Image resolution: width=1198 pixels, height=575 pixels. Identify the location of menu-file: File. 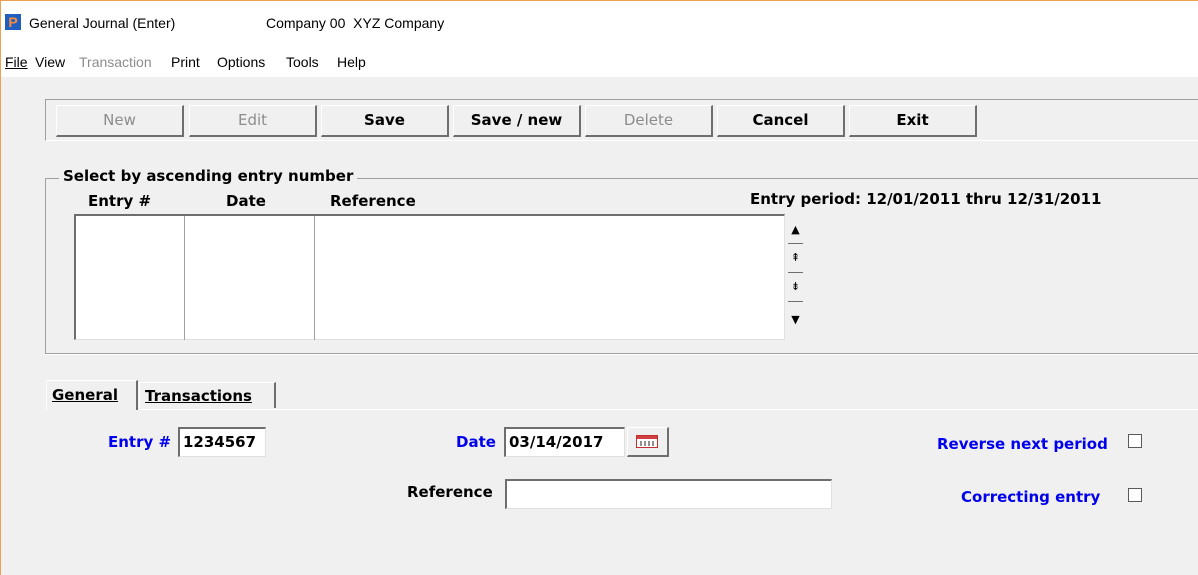
(16, 62).